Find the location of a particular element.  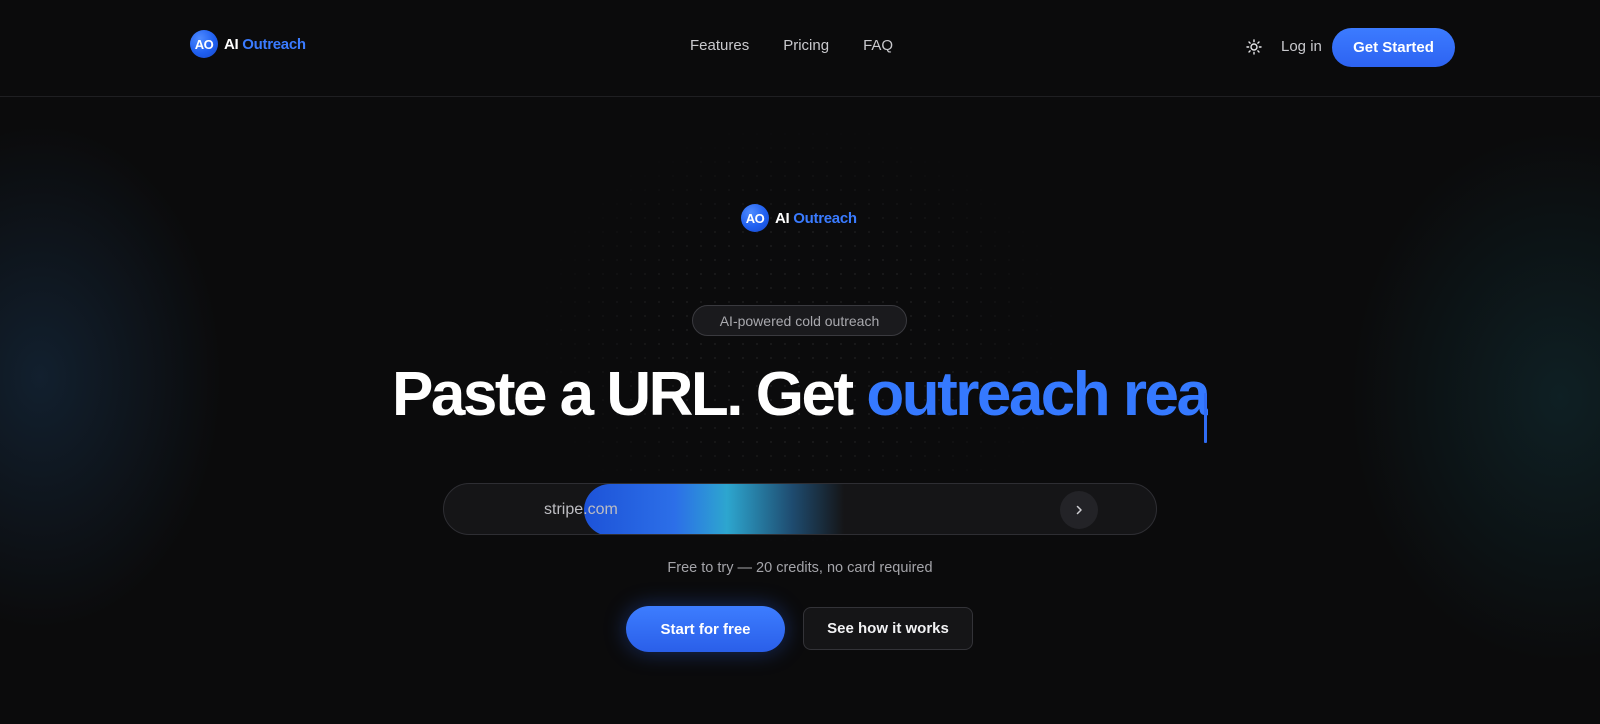

typing-caret is located at coordinates (1205, 418).